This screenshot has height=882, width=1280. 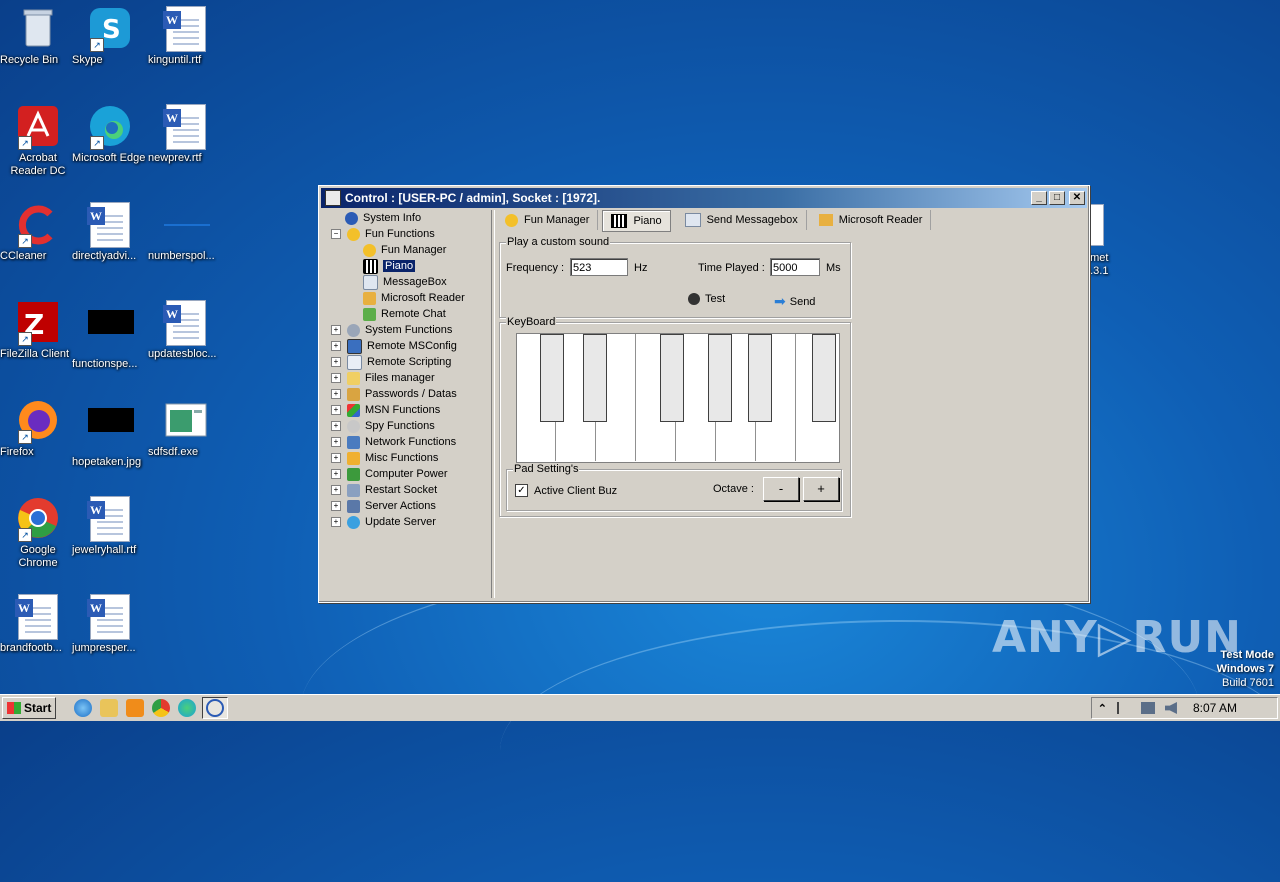 I want to click on panel-splitter, so click(x=493, y=404).